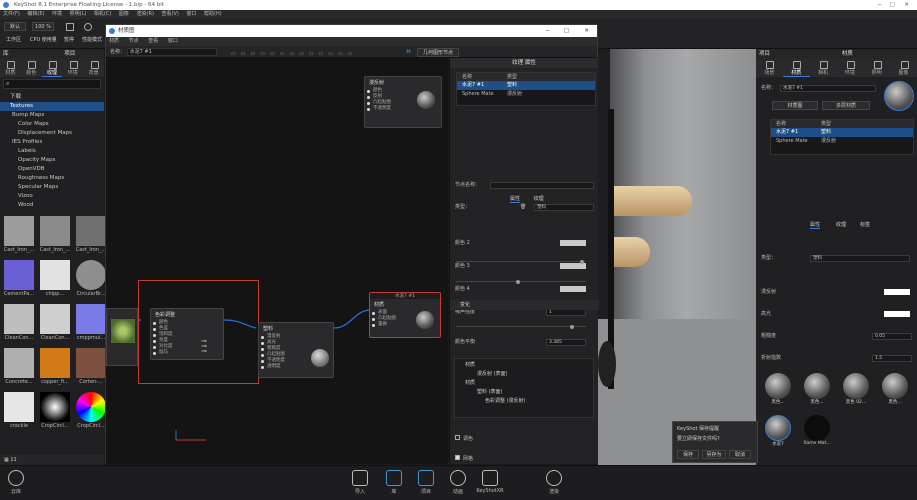 The height and width of the screenshot is (500, 917). I want to click on checkbox-checked, so click(457, 457).